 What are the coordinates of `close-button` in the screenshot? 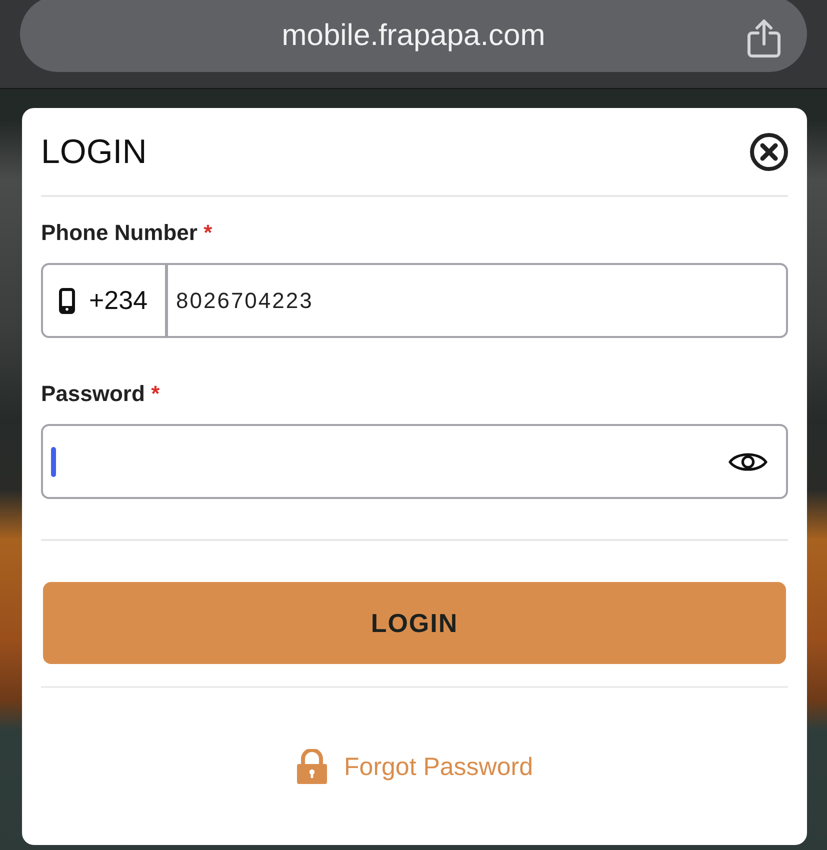 It's located at (769, 152).